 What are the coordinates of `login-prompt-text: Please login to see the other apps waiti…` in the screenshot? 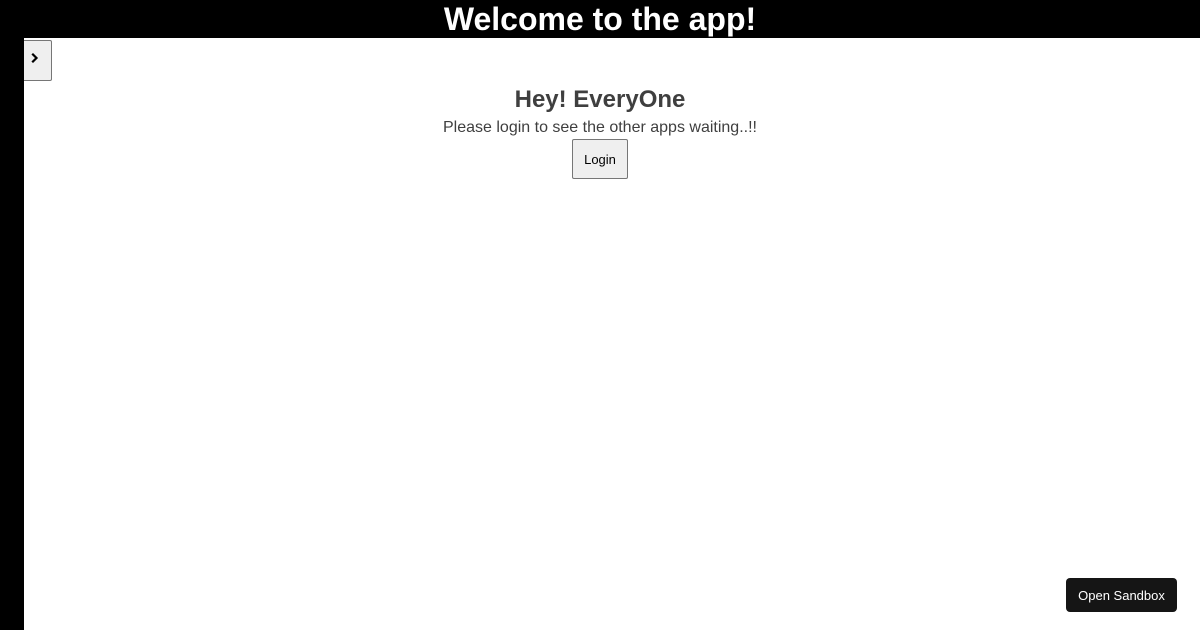 It's located at (600, 127).